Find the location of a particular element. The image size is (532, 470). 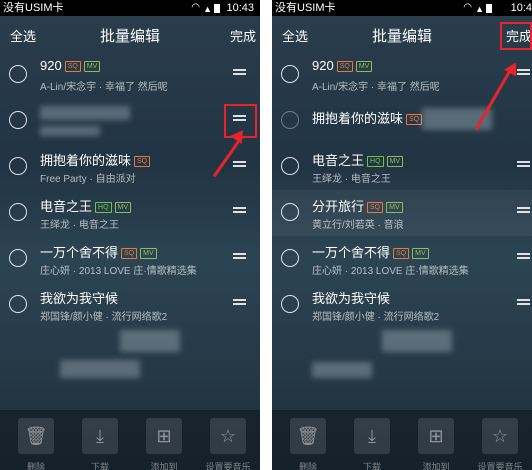

song-row-moved: 分开旅行 SQ MV 黄立行/刘若英 · 音浪 is located at coordinates (402, 213).